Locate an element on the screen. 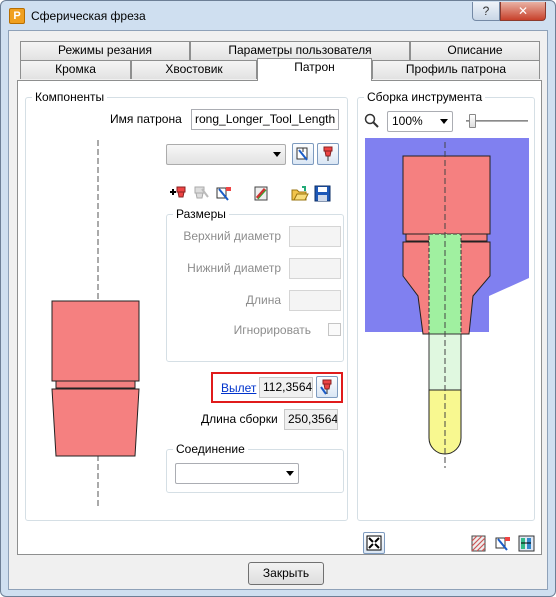 Image resolution: width=556 pixels, height=597 pixels. assembly-length-value: 250,3564 is located at coordinates (311, 419).